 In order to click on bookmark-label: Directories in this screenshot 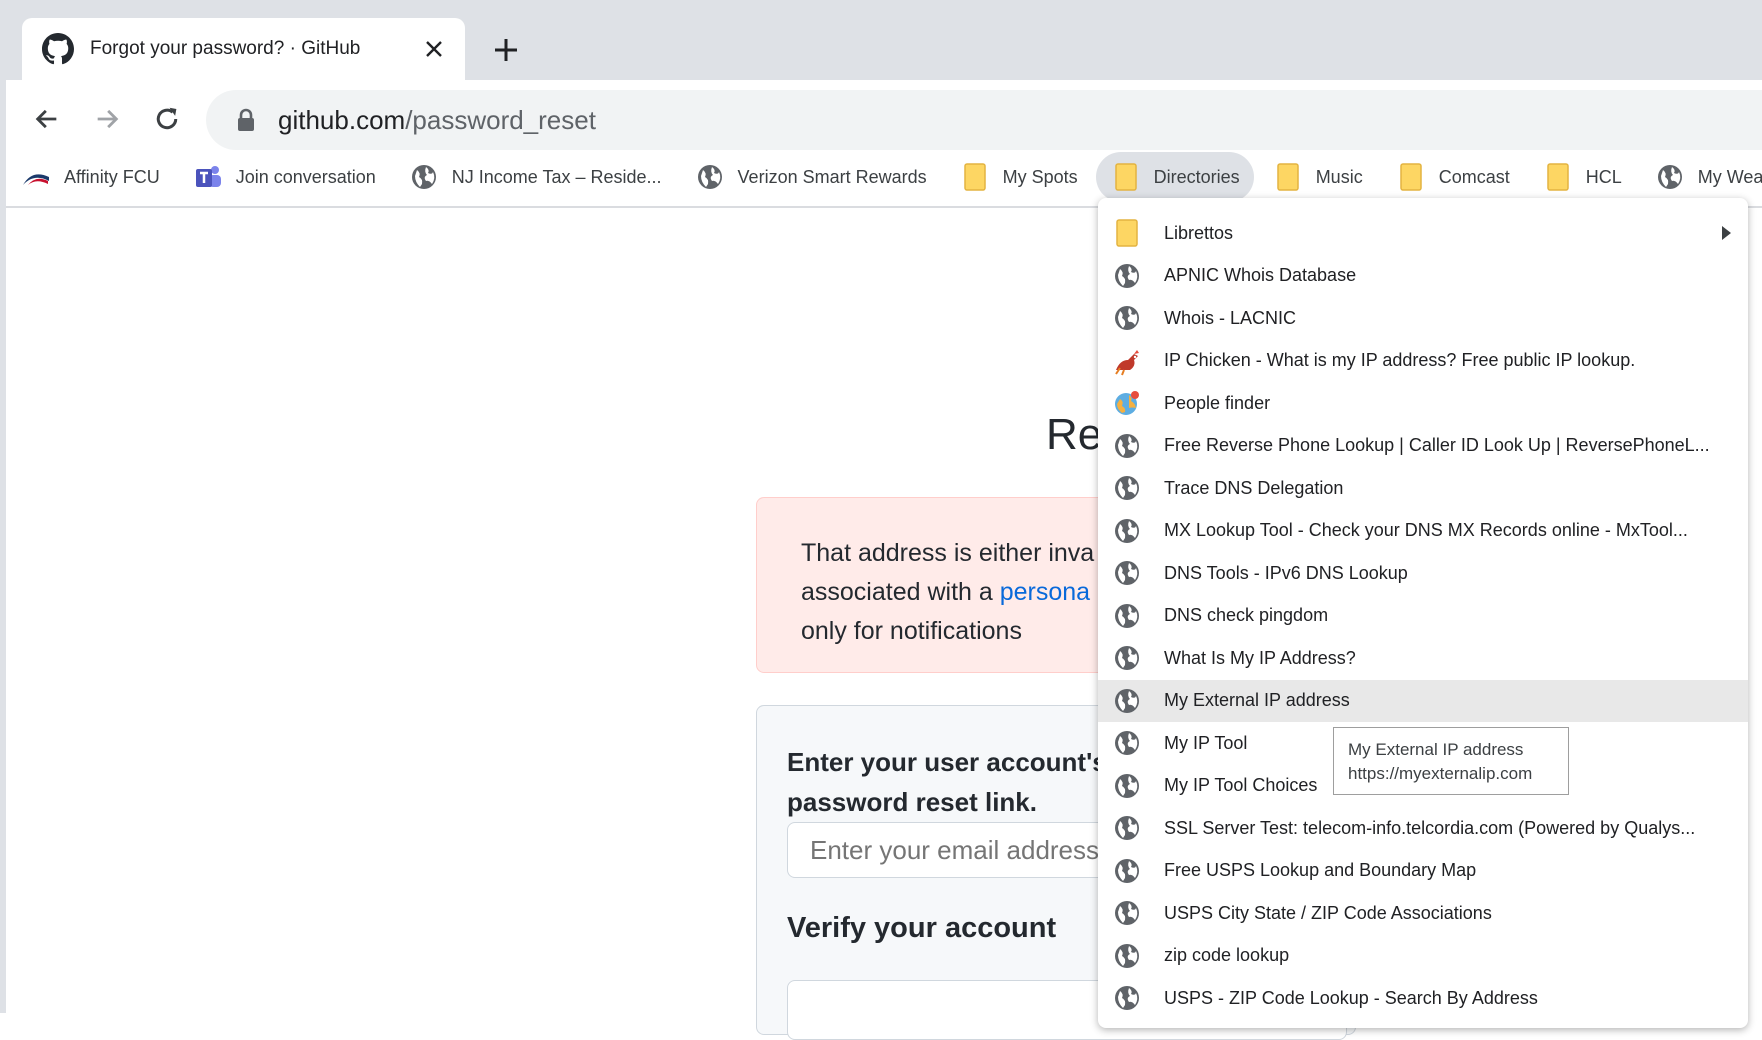, I will do `click(1196, 176)`.